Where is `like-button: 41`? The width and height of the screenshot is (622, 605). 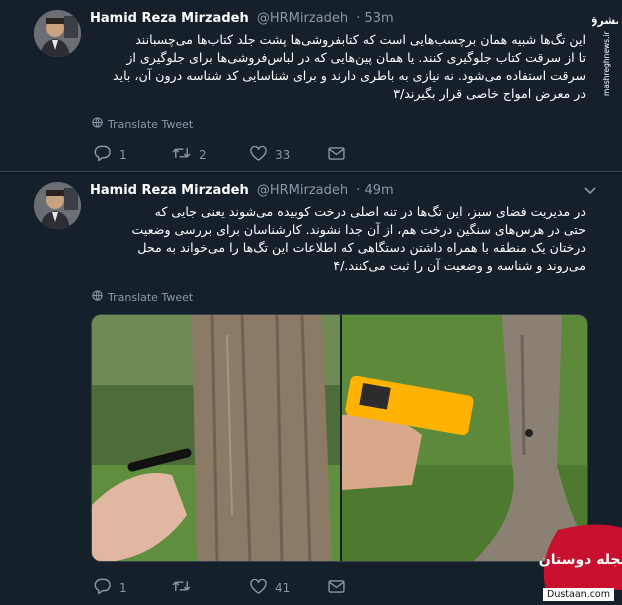 like-button: 41 is located at coordinates (289, 587).